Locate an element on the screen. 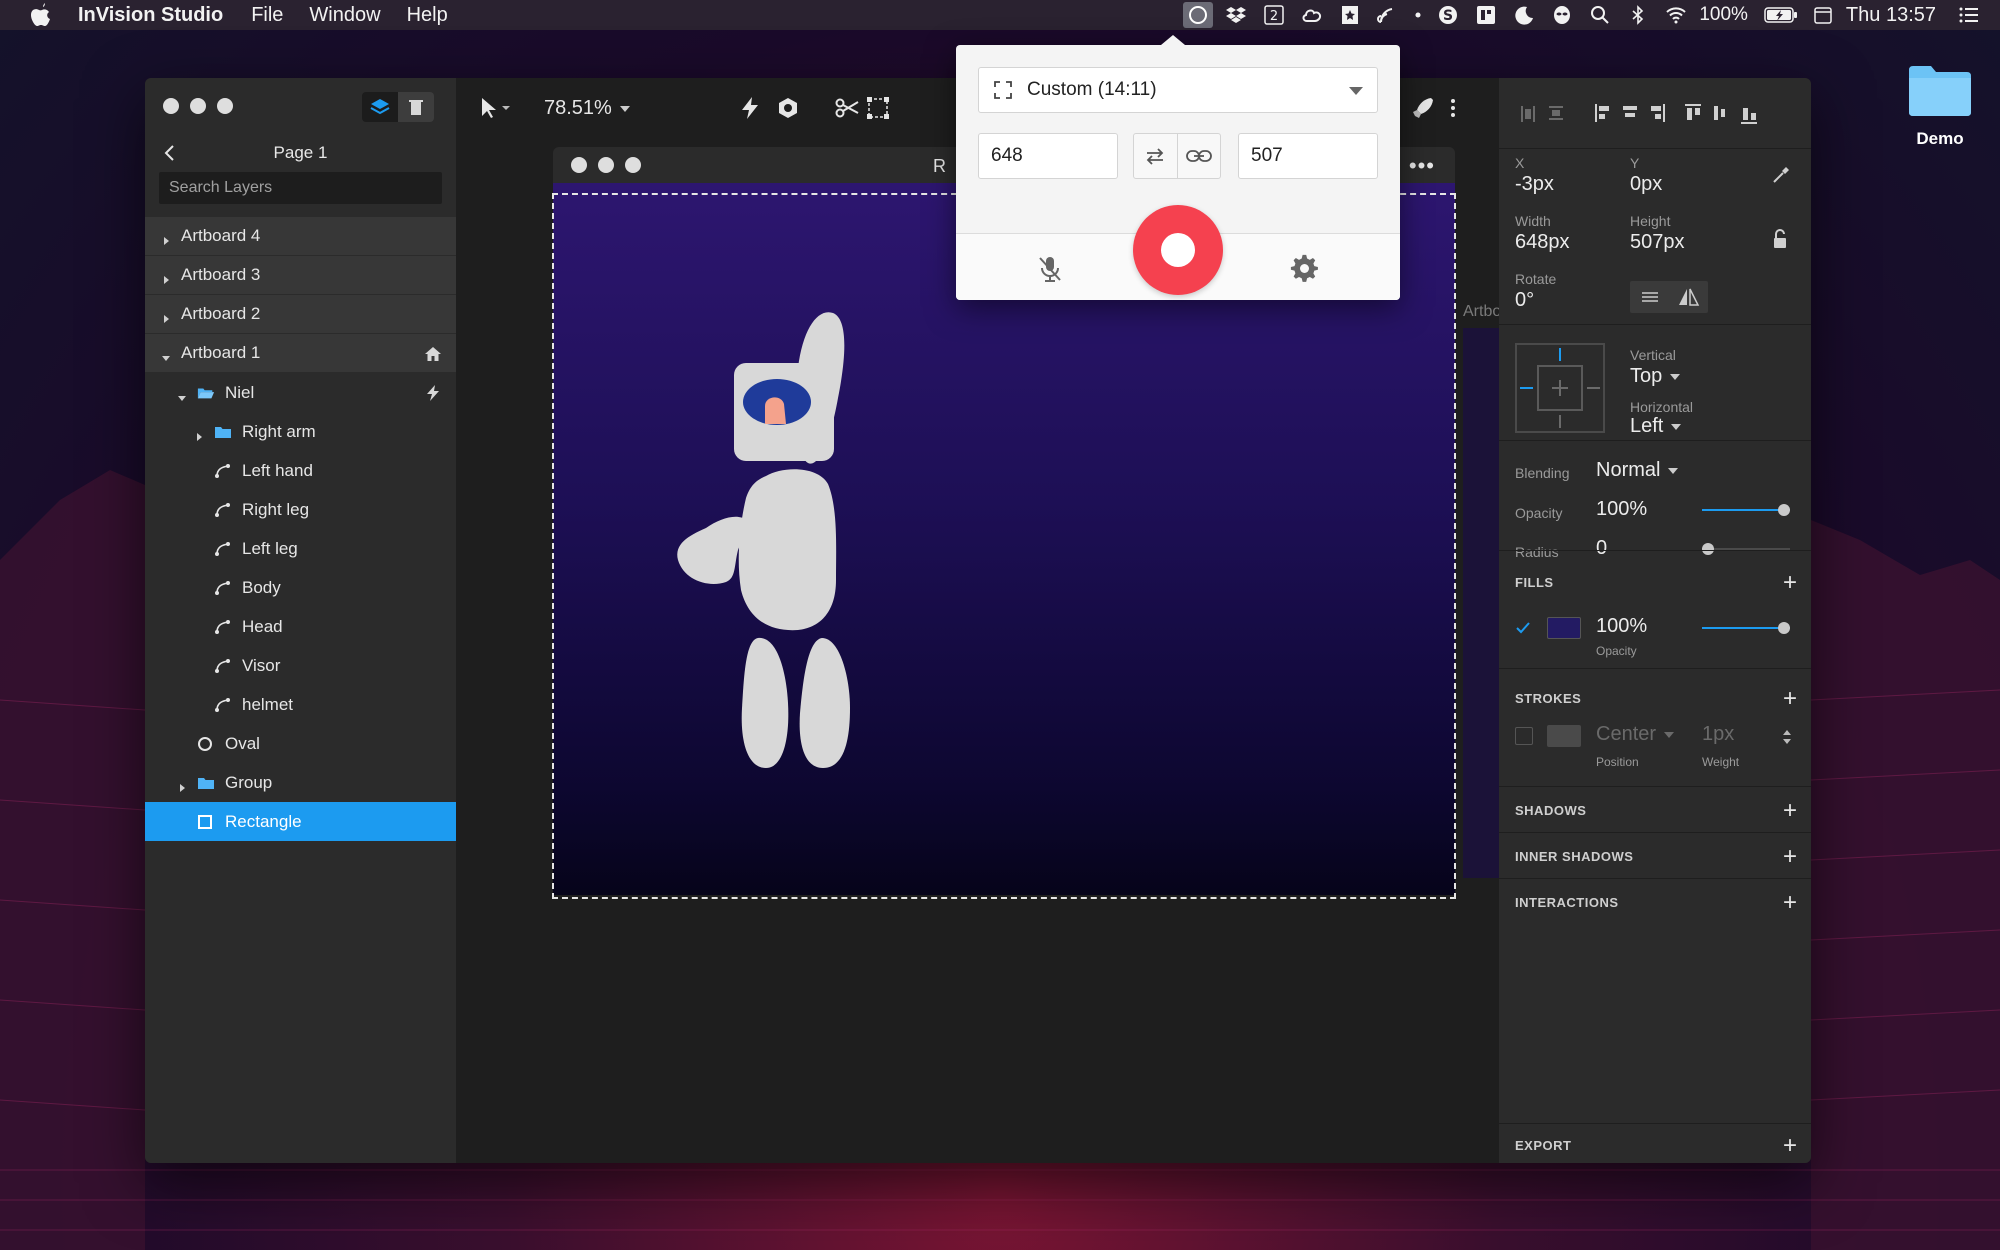 The image size is (2000, 1250). align-top-icon is located at coordinates (1693, 112).